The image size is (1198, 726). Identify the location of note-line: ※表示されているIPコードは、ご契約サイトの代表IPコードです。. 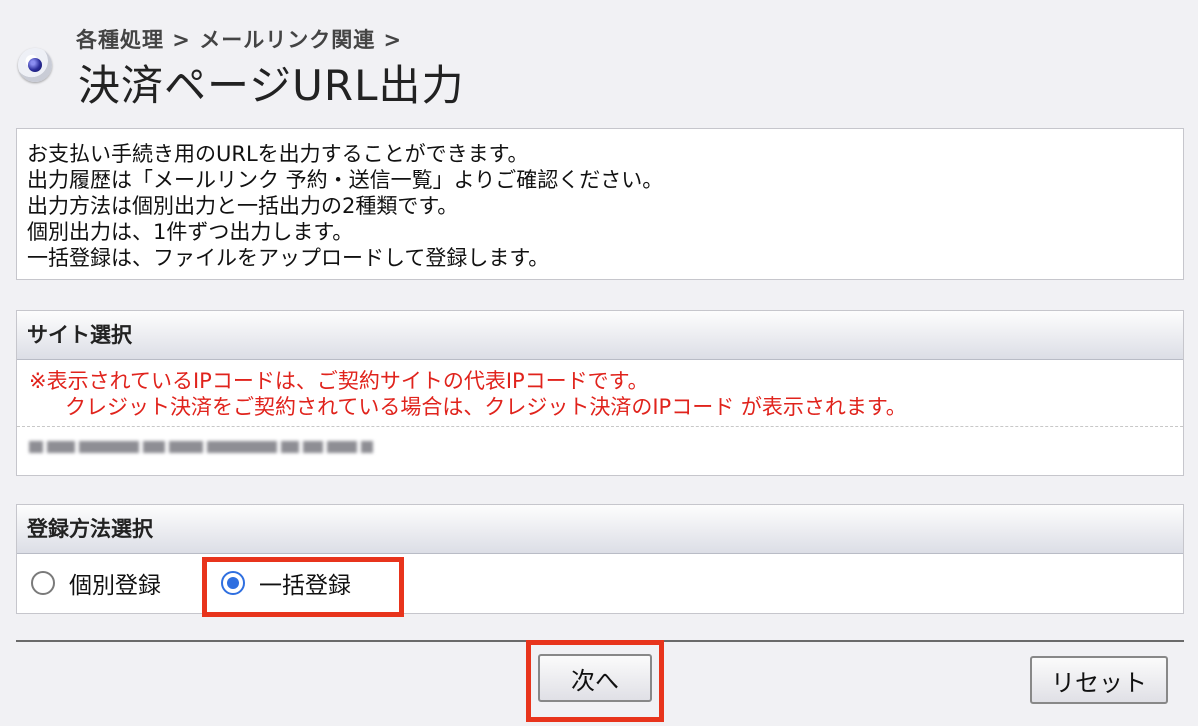
(339, 381).